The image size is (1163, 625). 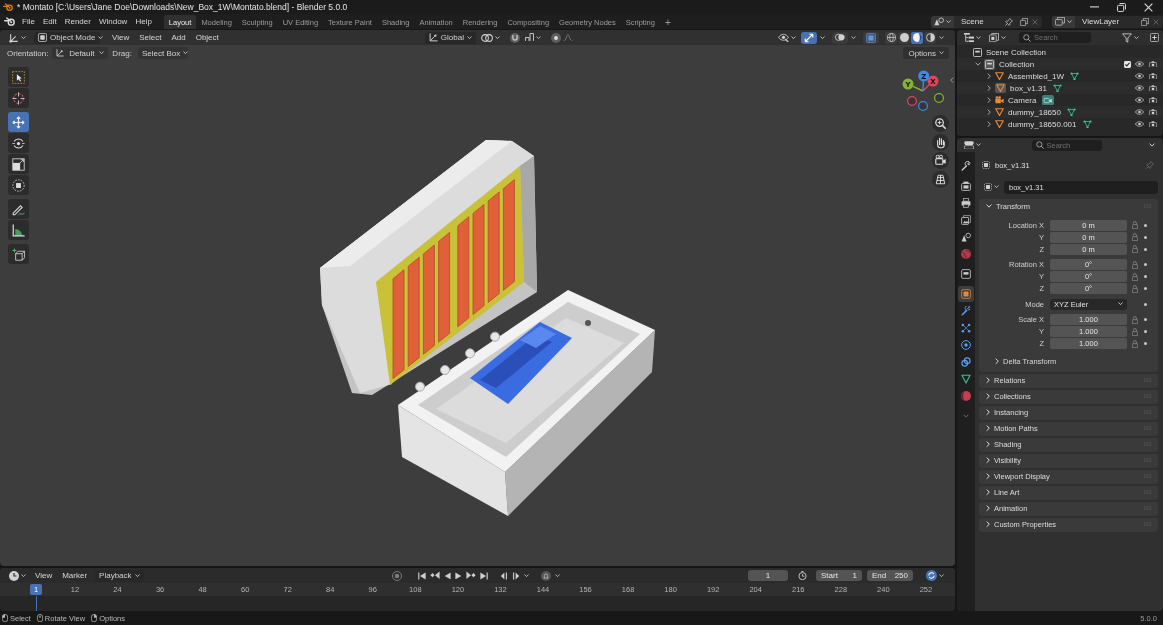 What do you see at coordinates (514, 37) in the screenshot?
I see `magnet-icon` at bounding box center [514, 37].